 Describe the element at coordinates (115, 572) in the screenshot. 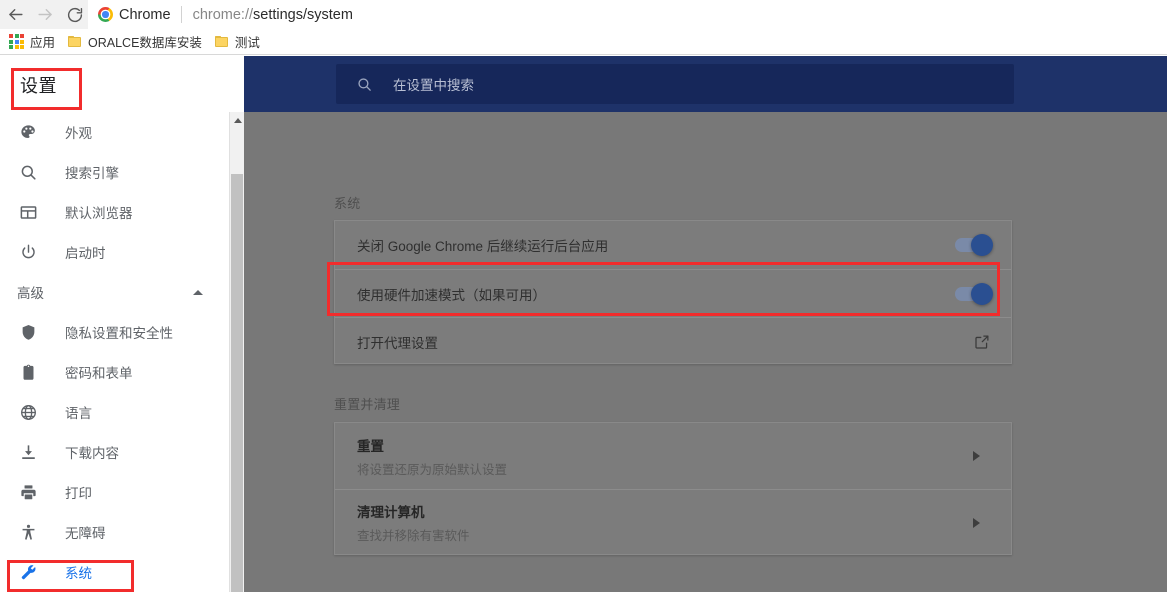

I see `sidebar-item-system: 系统` at that location.